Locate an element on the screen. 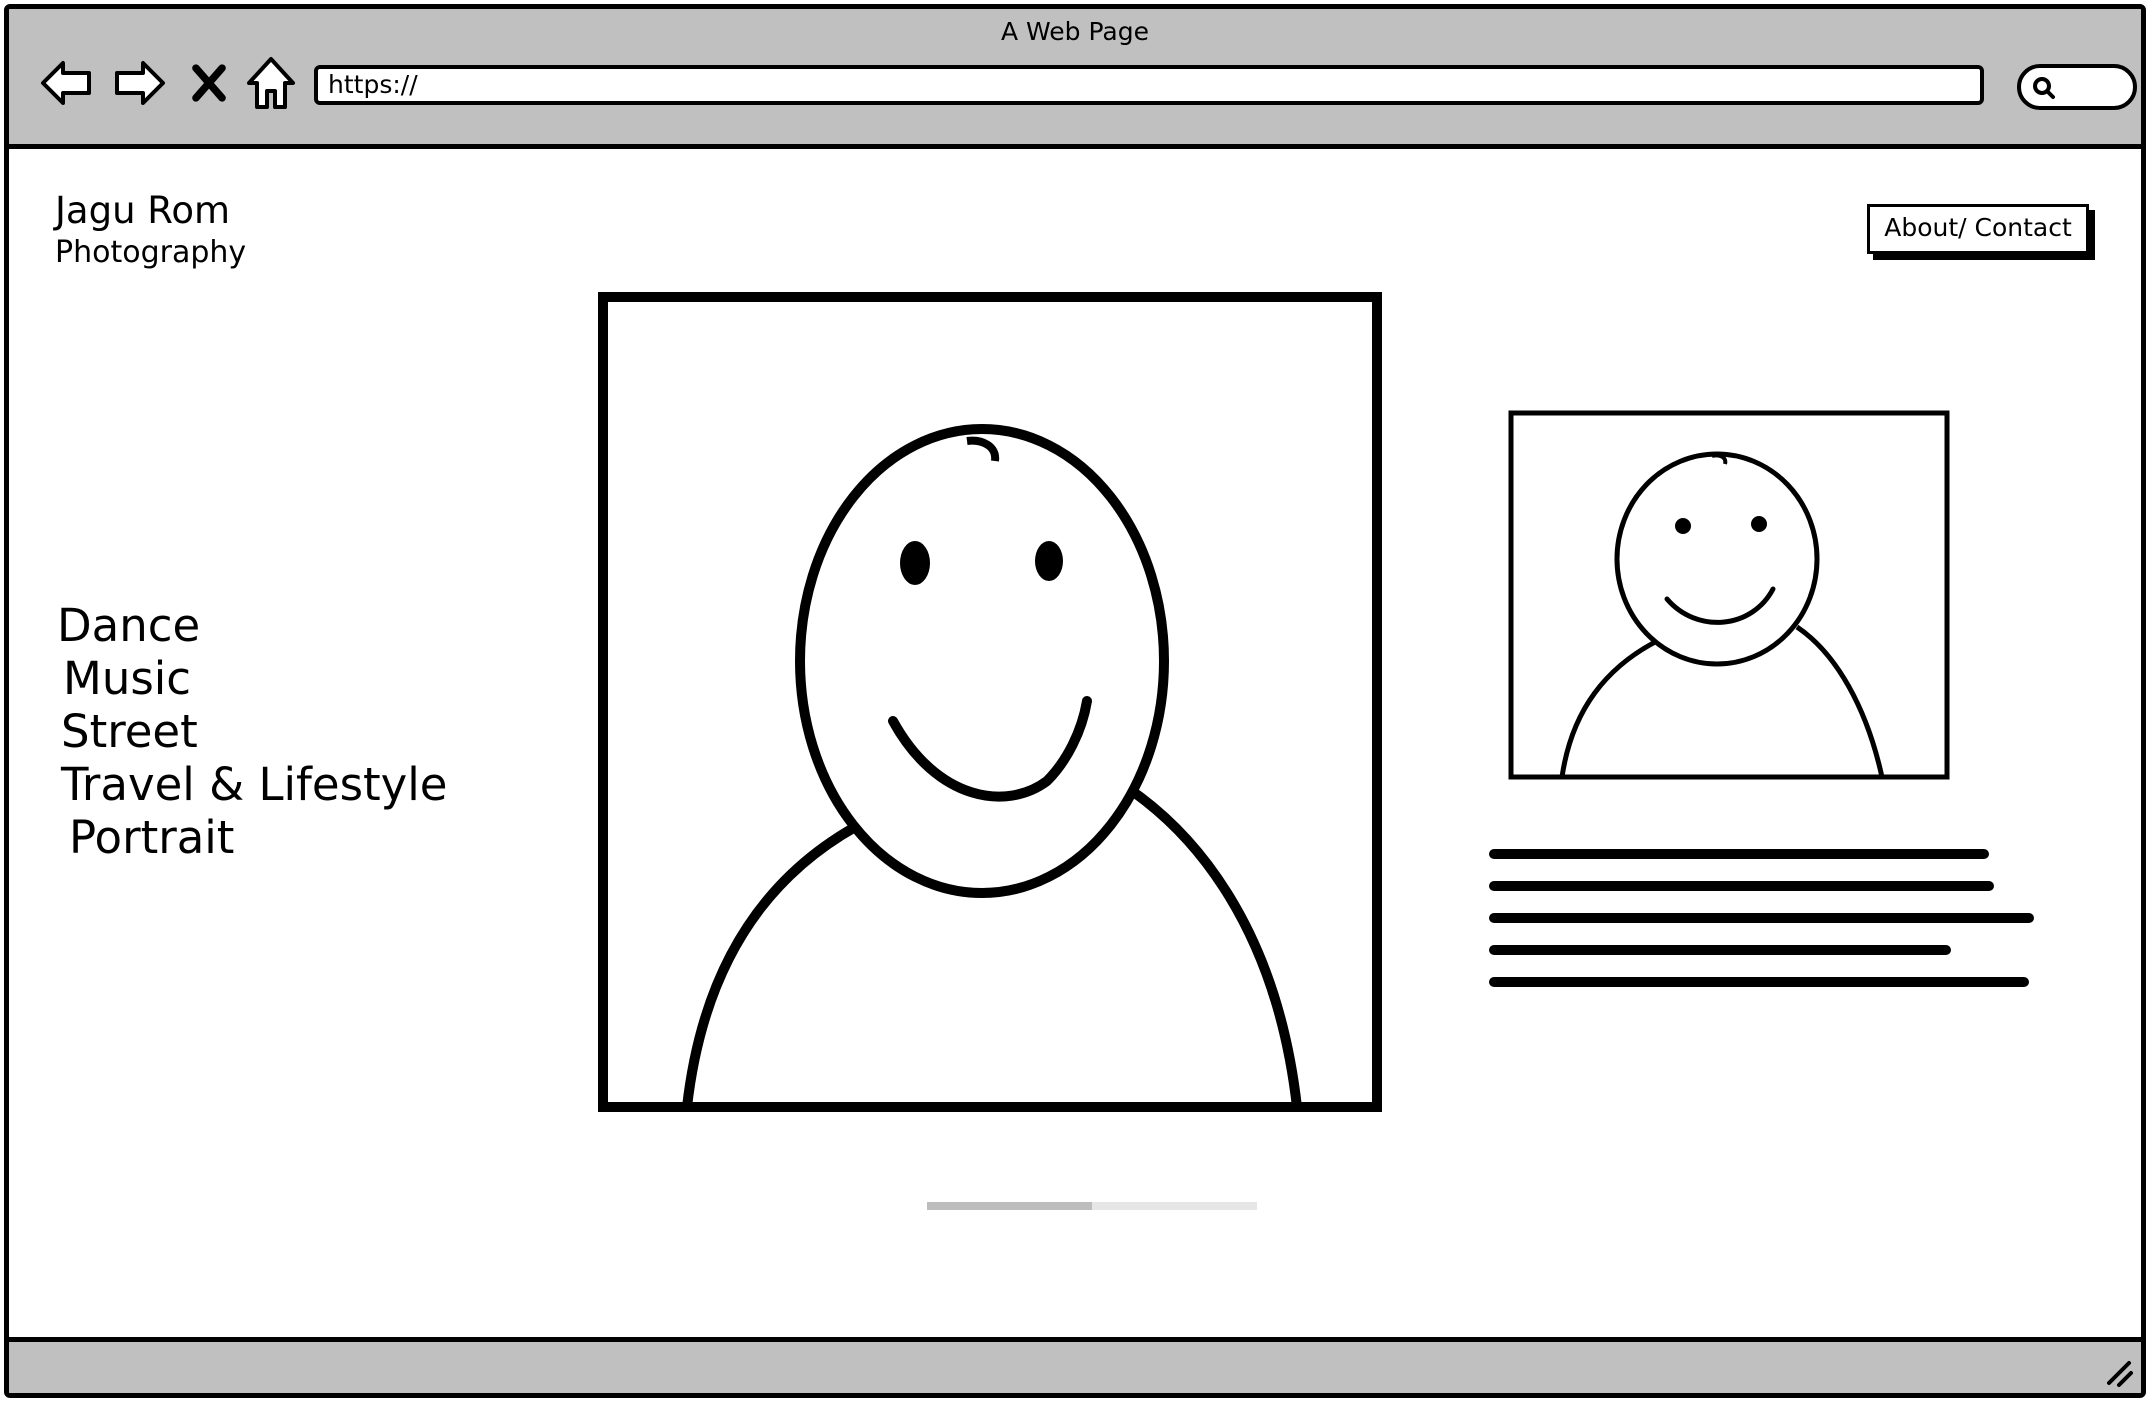 The width and height of the screenshot is (2154, 1406). carousel-progress is located at coordinates (1092, 1206).